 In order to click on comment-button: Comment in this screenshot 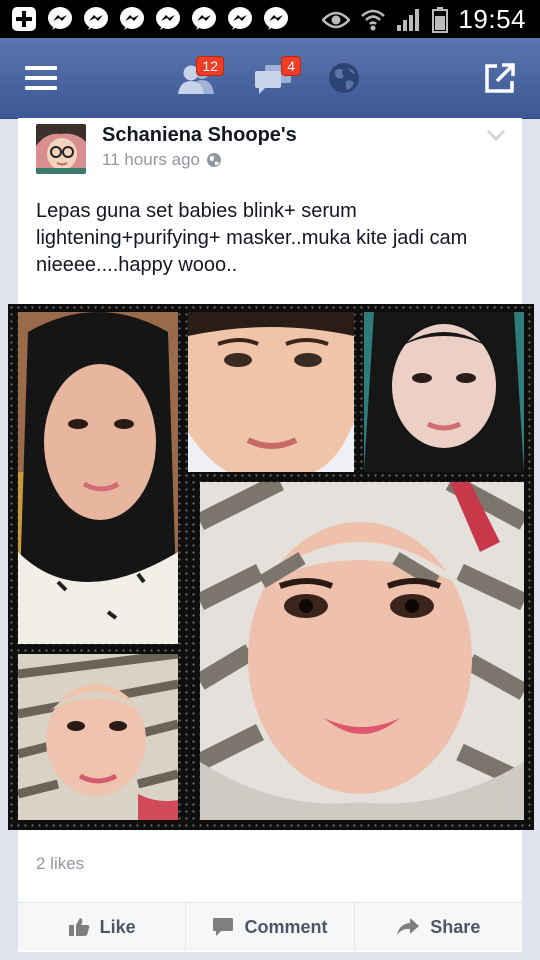, I will do `click(270, 927)`.